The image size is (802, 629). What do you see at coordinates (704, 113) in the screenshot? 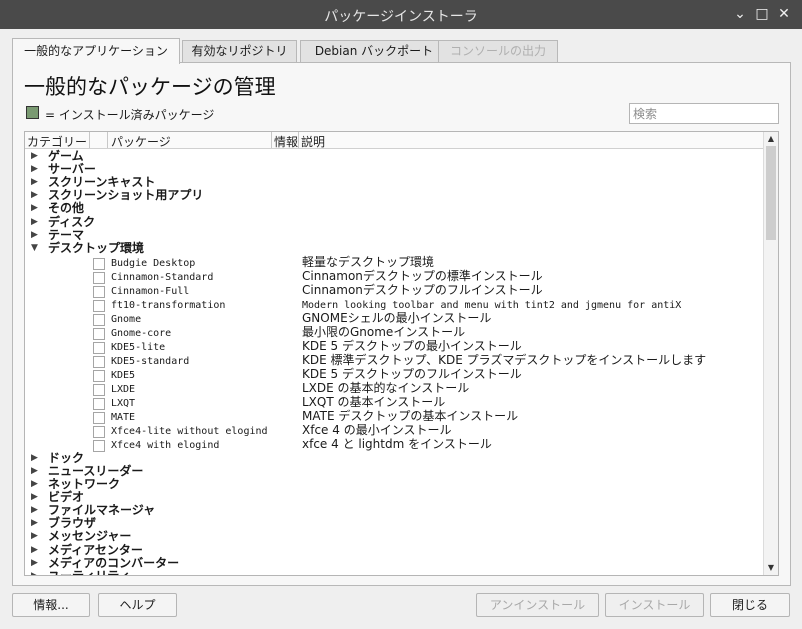
I see `search-input` at bounding box center [704, 113].